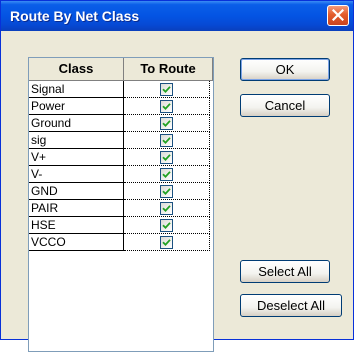 Image resolution: width=354 pixels, height=352 pixels. I want to click on dialog-title: Route By Net Class, so click(75, 16).